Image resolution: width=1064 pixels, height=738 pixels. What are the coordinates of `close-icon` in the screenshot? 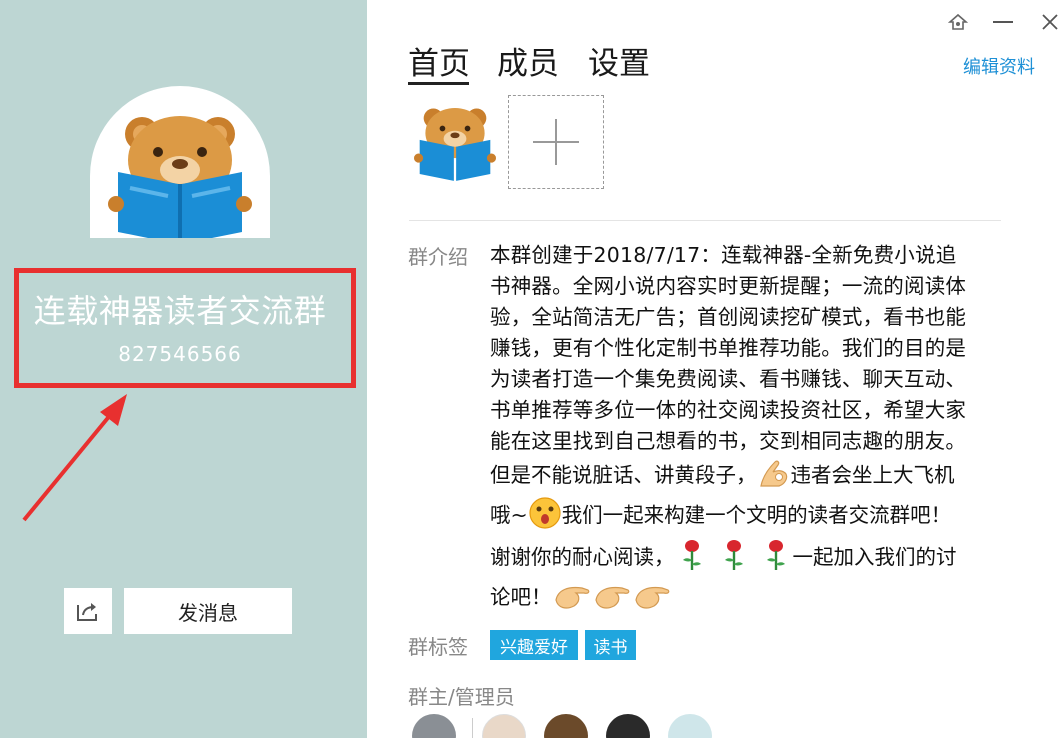 It's located at (1050, 22).